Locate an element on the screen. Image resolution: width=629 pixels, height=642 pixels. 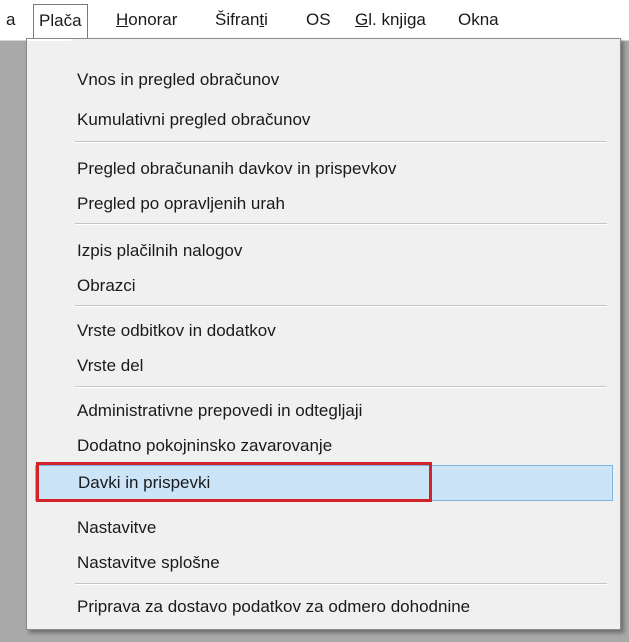
menu-item-honorar: Honorar is located at coordinates (146, 20).